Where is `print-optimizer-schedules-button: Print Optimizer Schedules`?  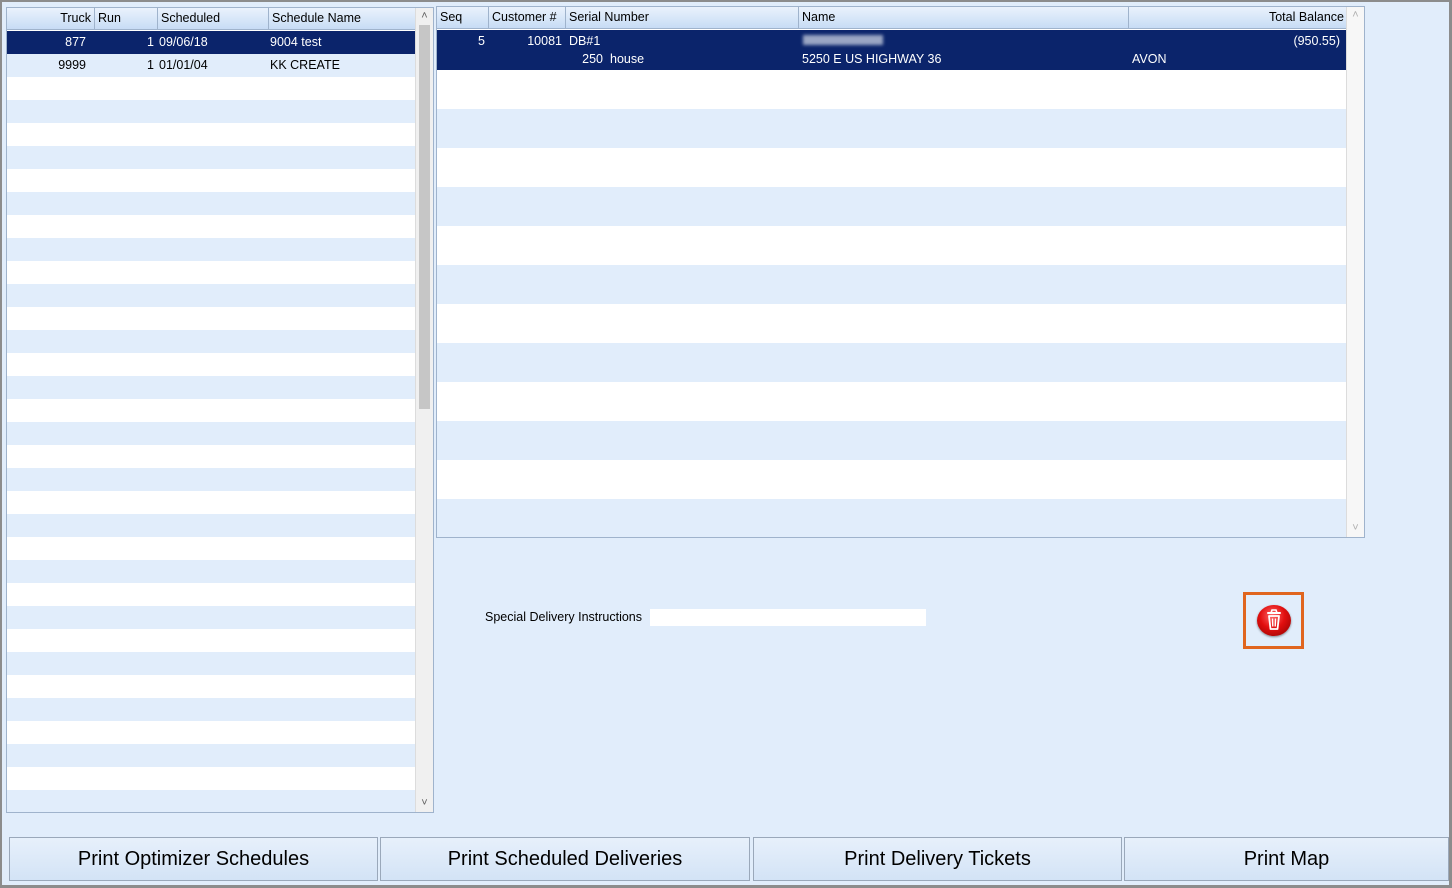 print-optimizer-schedules-button: Print Optimizer Schedules is located at coordinates (193, 859).